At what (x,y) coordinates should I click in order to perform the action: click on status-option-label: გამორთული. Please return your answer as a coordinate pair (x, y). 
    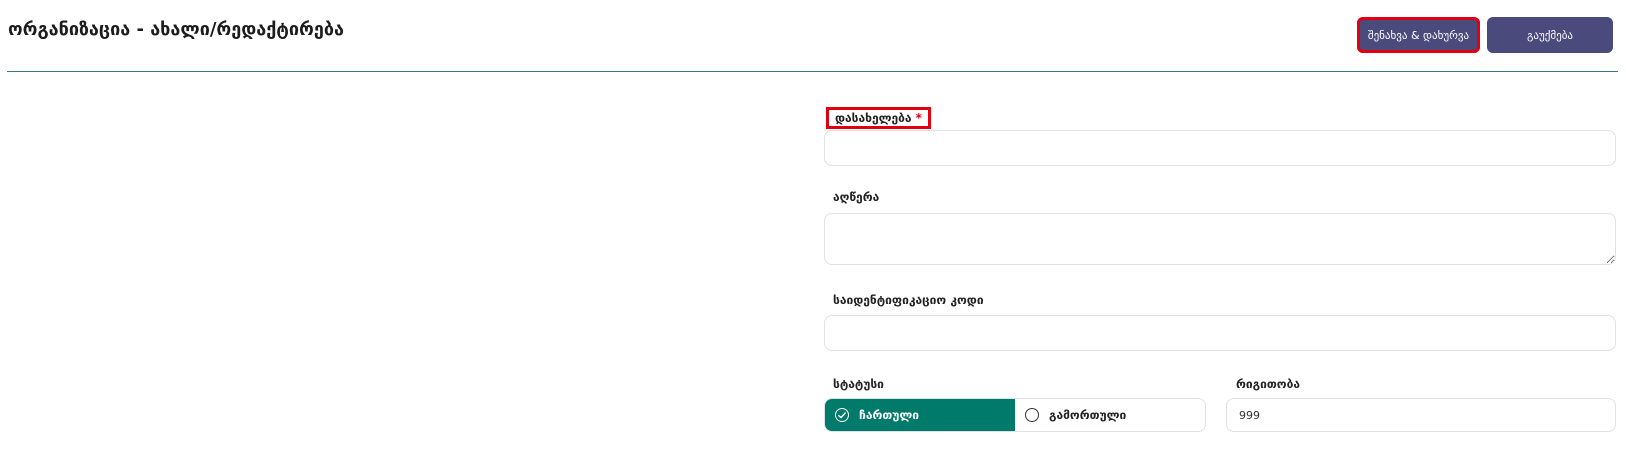
    Looking at the image, I should click on (1088, 415).